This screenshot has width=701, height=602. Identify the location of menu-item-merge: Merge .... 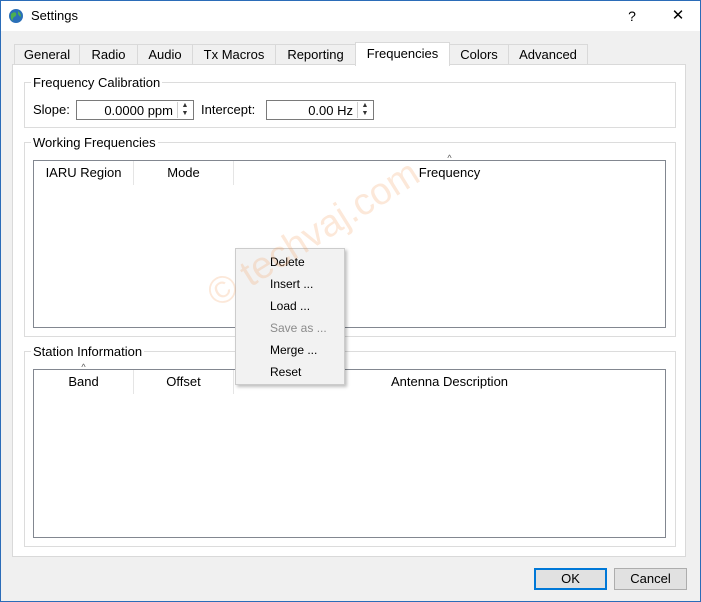
(290, 350).